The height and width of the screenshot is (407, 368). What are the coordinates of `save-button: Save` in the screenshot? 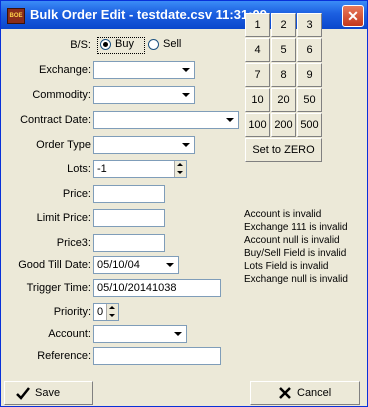 It's located at (48, 393).